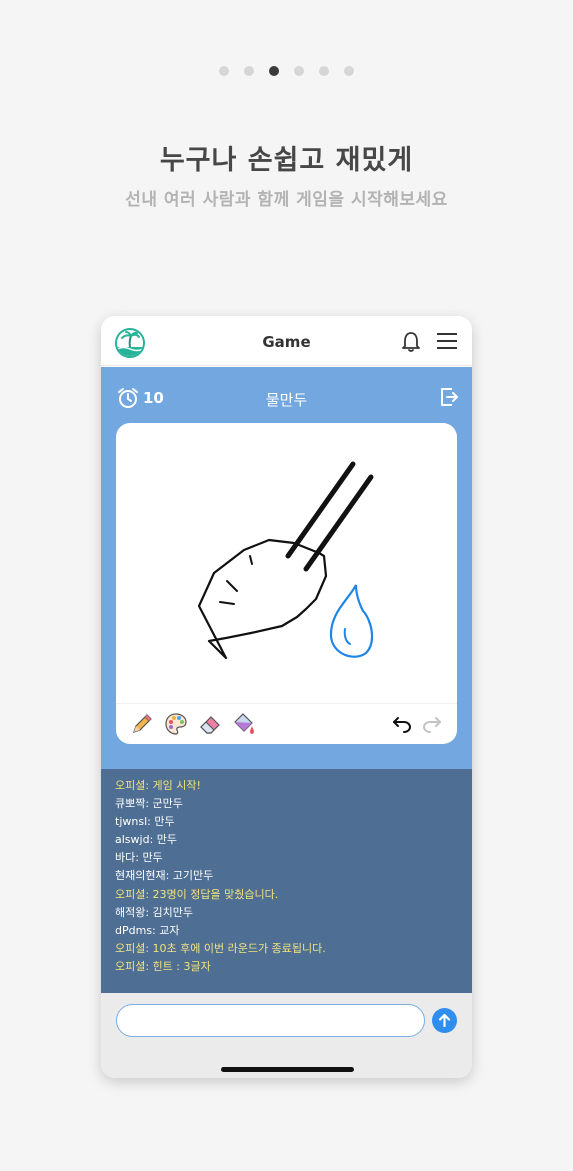 This screenshot has height=1171, width=573. What do you see at coordinates (274, 71) in the screenshot?
I see `page-dot-active` at bounding box center [274, 71].